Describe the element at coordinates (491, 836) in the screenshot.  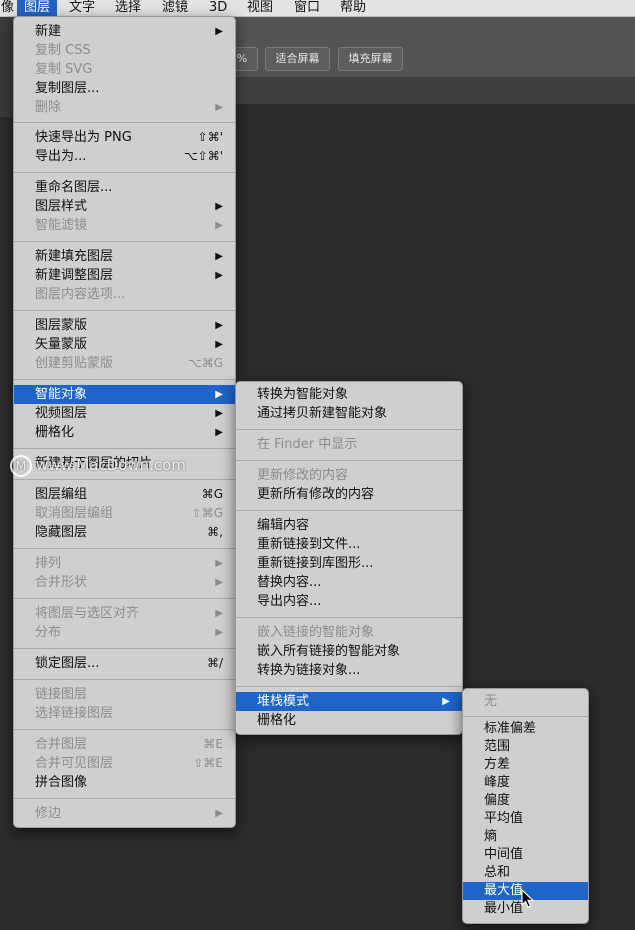
I see `menu-item-label: 熵` at that location.